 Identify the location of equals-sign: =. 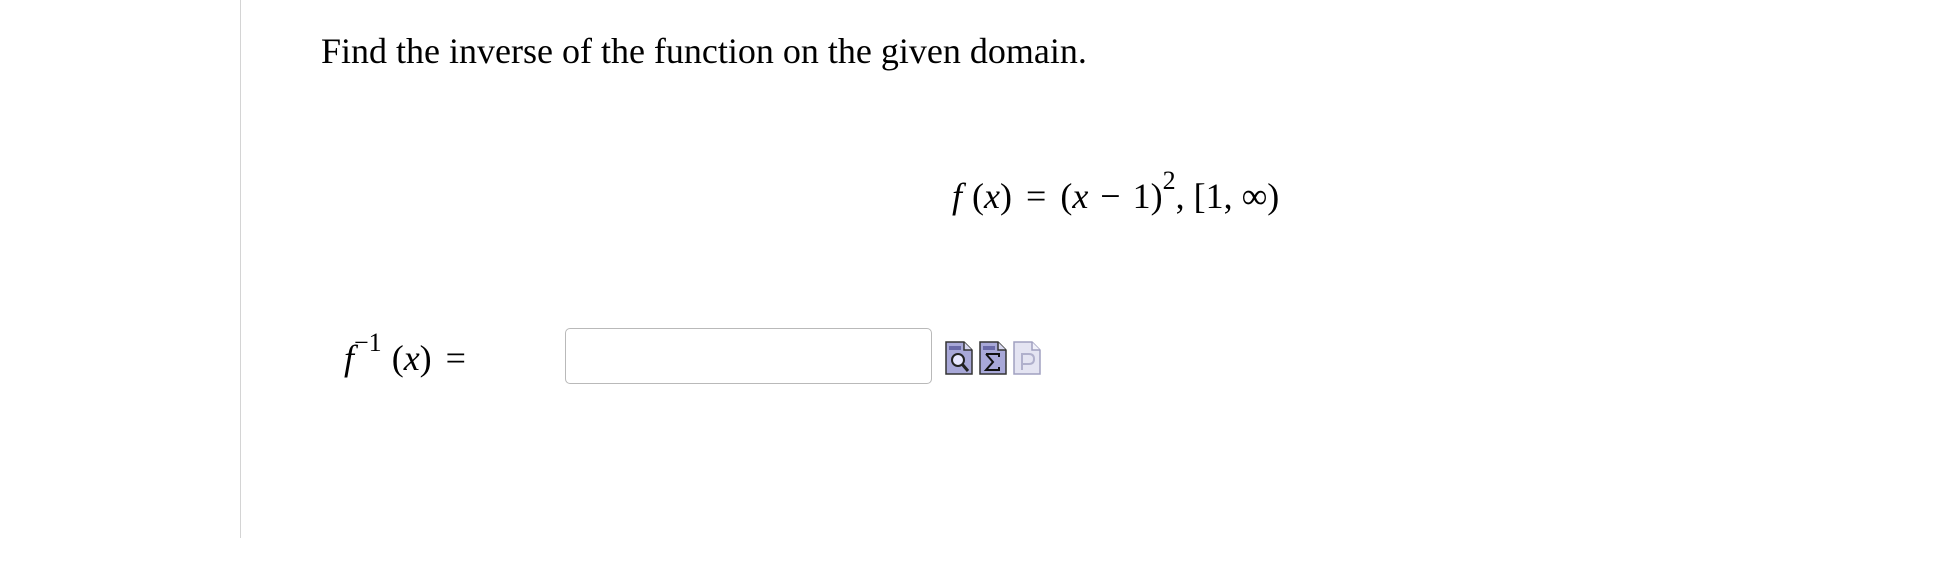
(1036, 196).